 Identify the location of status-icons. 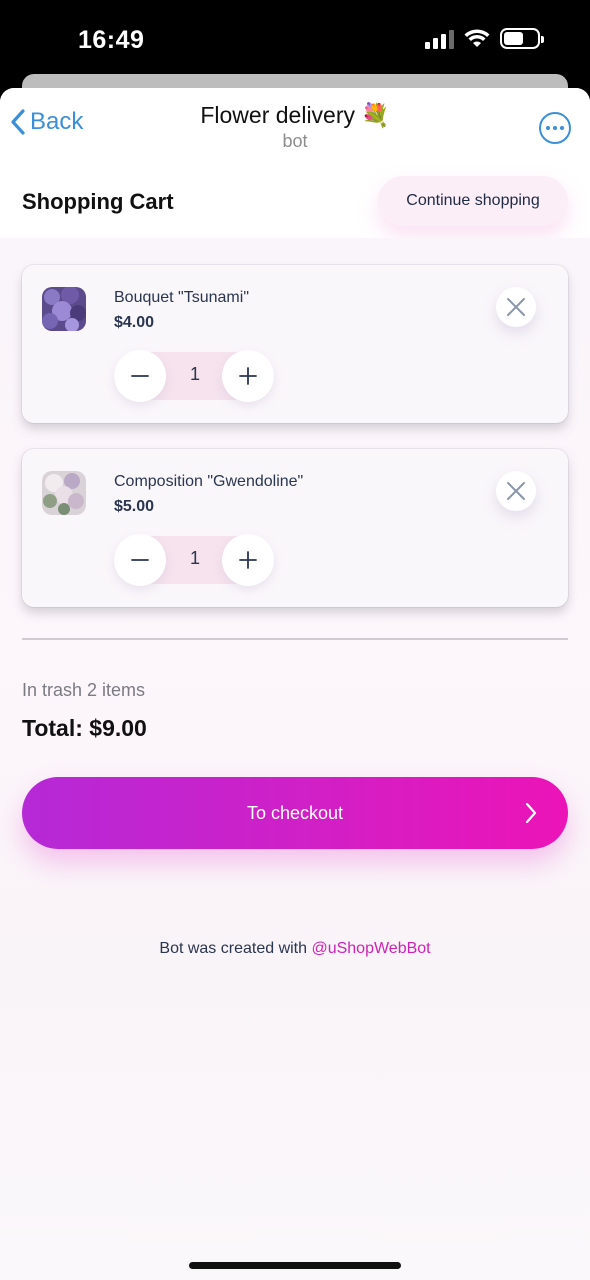
(484, 38).